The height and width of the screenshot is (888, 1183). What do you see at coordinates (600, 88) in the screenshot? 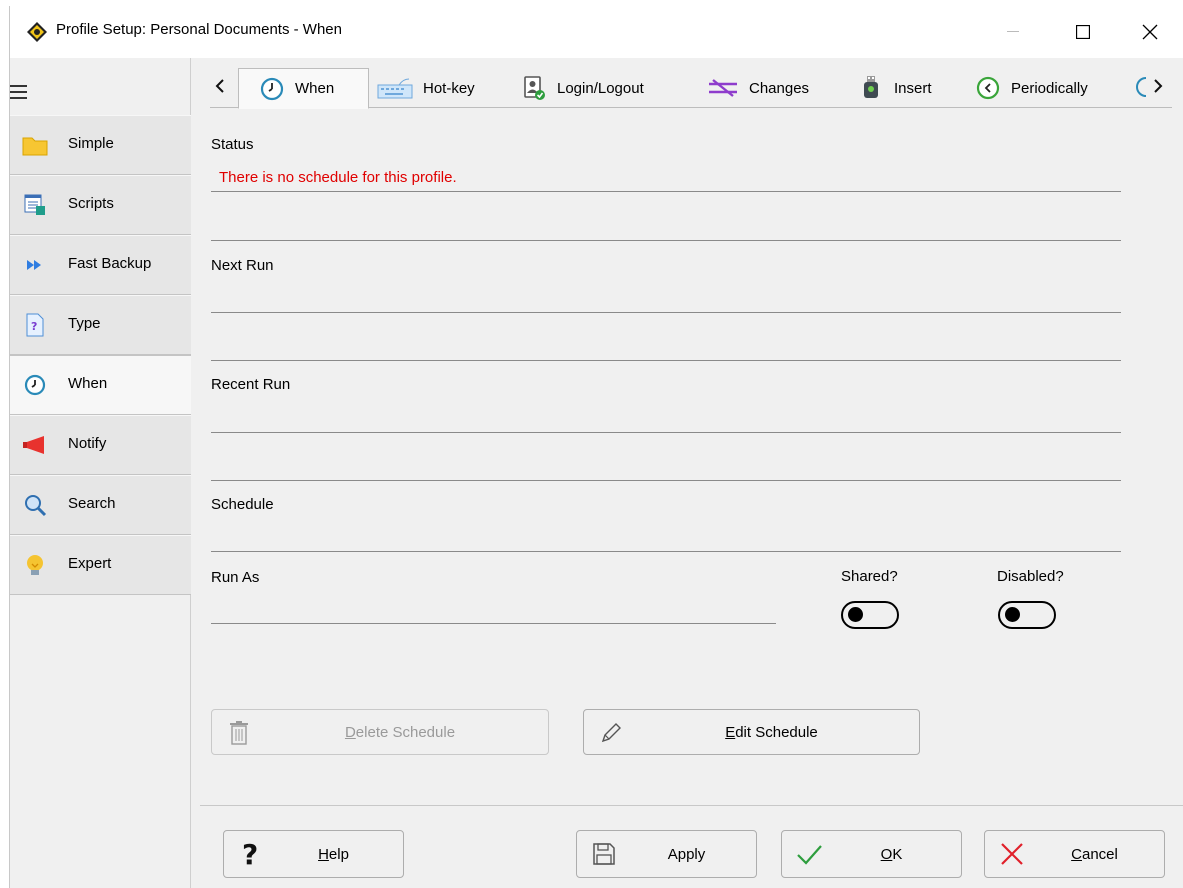
I see `tab-label: Login/Logout` at bounding box center [600, 88].